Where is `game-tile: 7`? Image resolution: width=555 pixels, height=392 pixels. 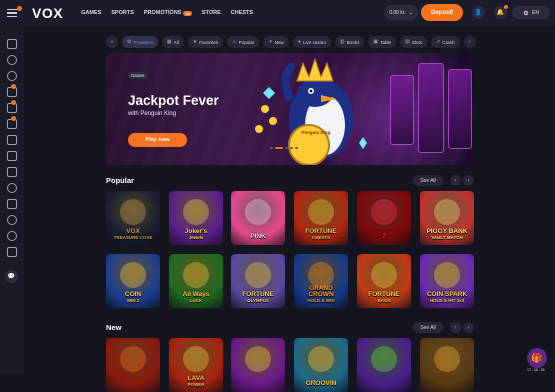 game-tile: 7 is located at coordinates (384, 218).